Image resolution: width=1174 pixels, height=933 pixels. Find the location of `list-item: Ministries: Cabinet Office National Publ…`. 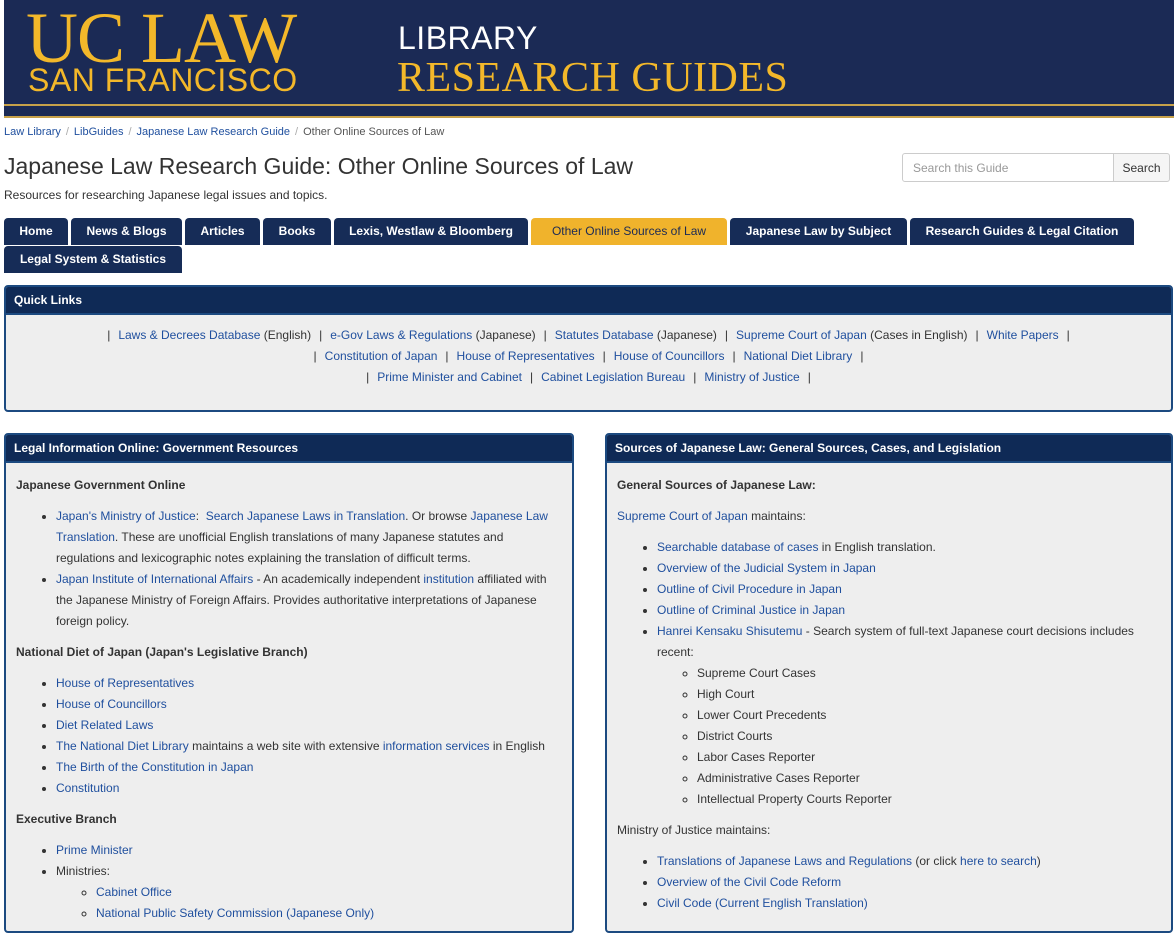

list-item: Ministries: Cabinet Office National Publ… is located at coordinates (309, 892).